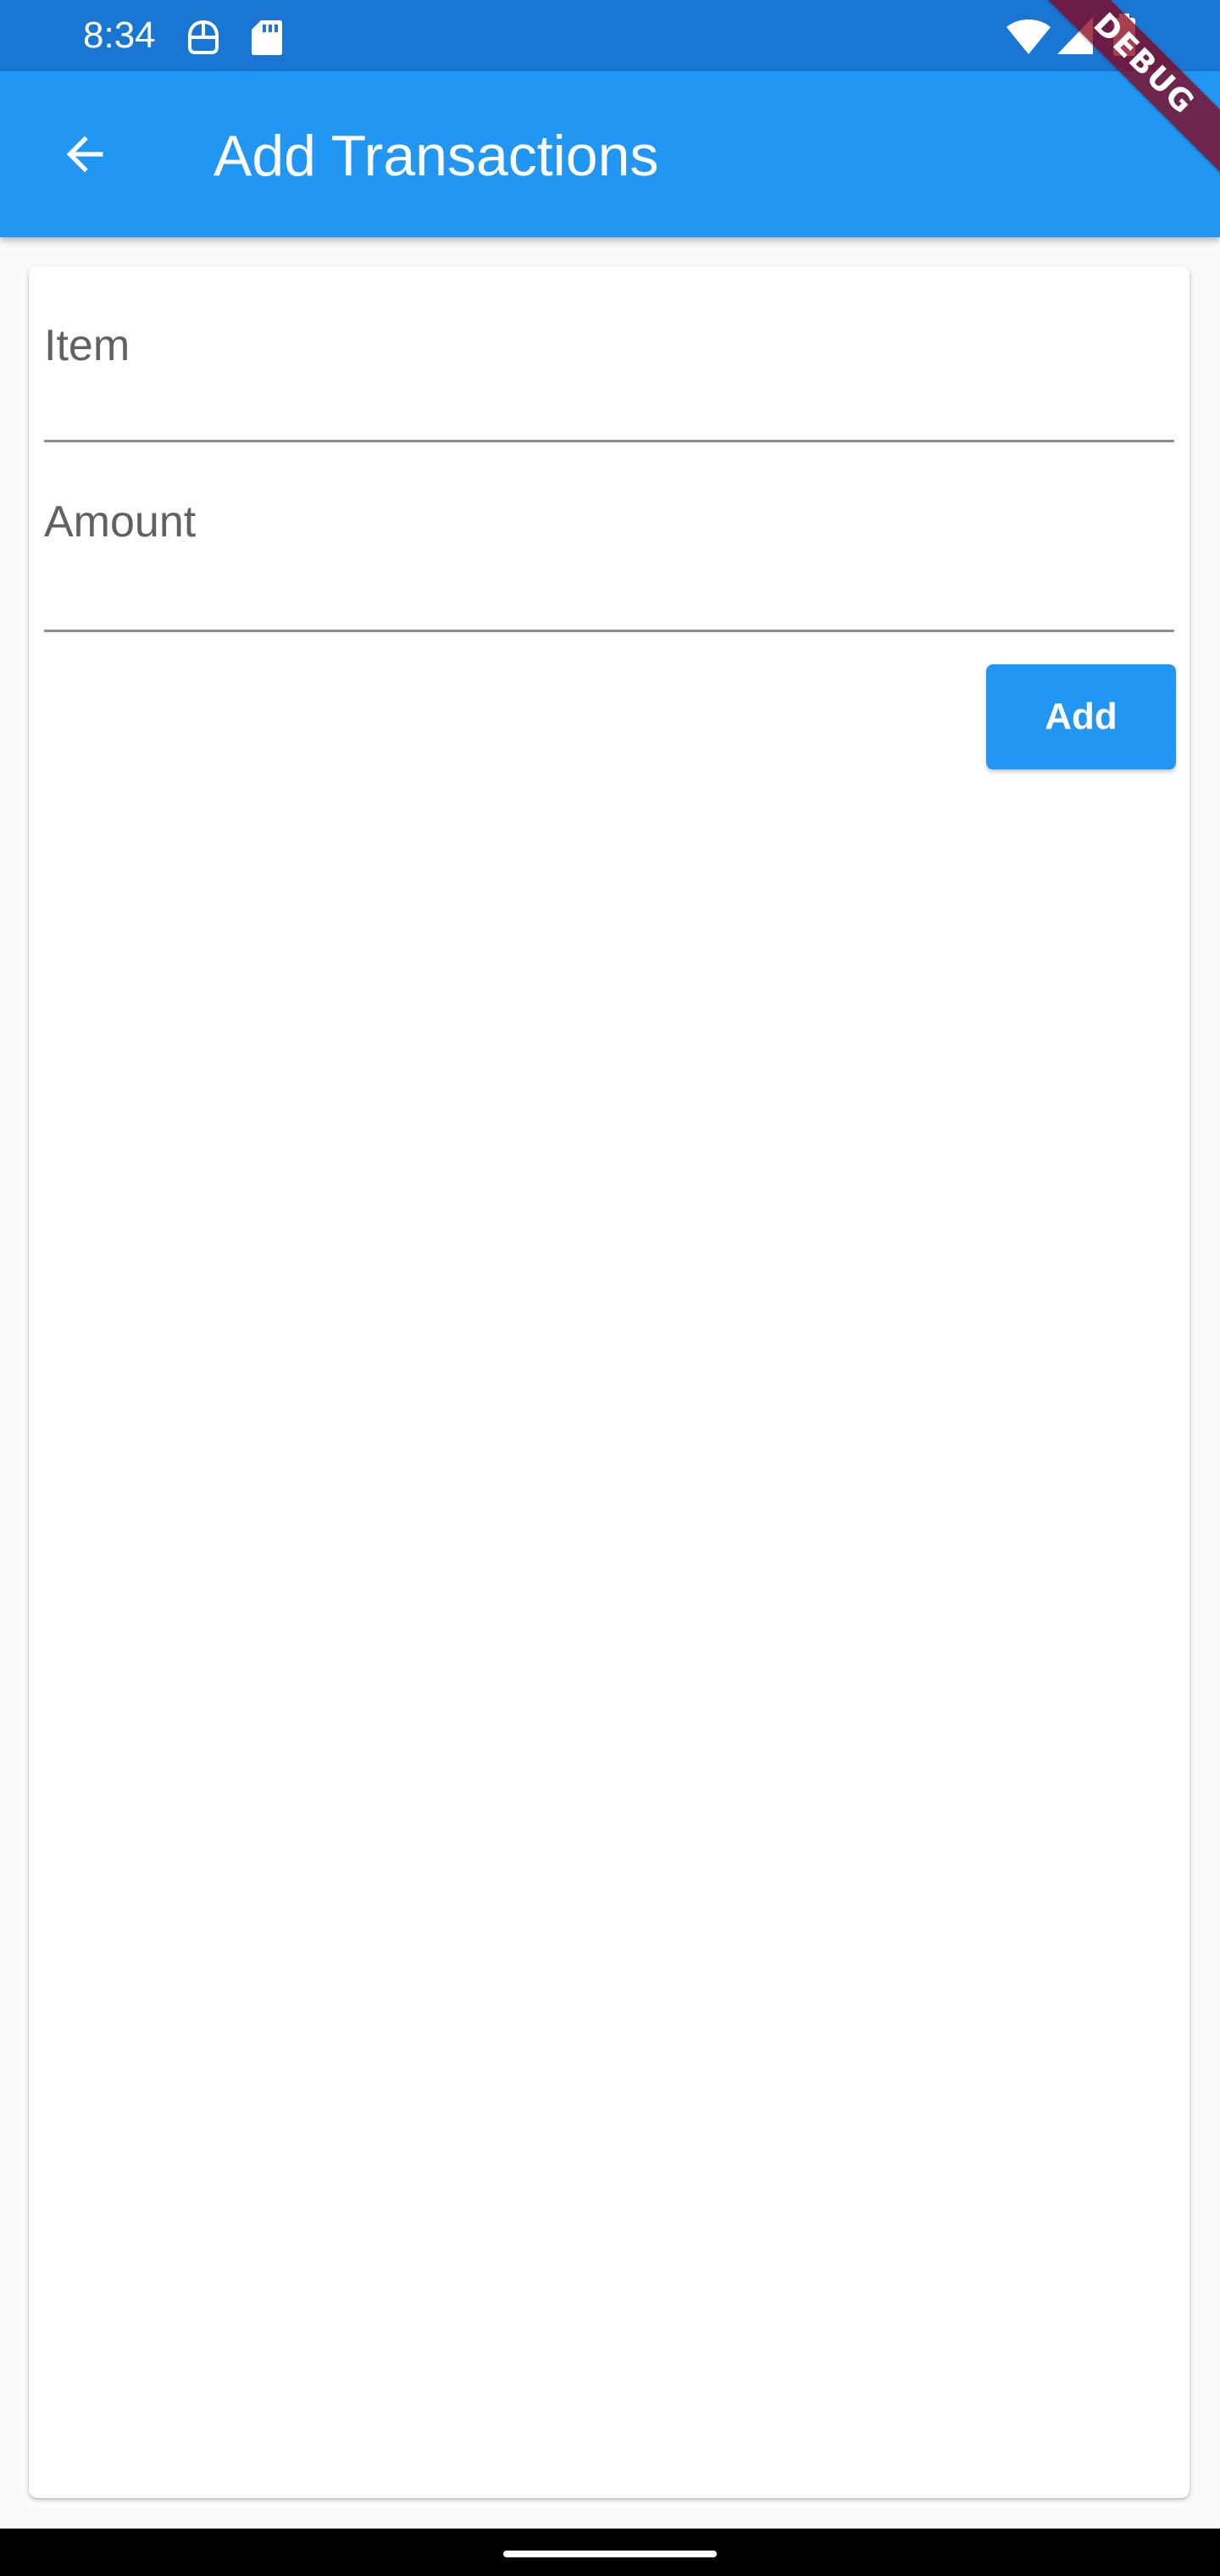 This screenshot has width=1220, height=2576. What do you see at coordinates (609, 354) in the screenshot?
I see `item-field: Item` at bounding box center [609, 354].